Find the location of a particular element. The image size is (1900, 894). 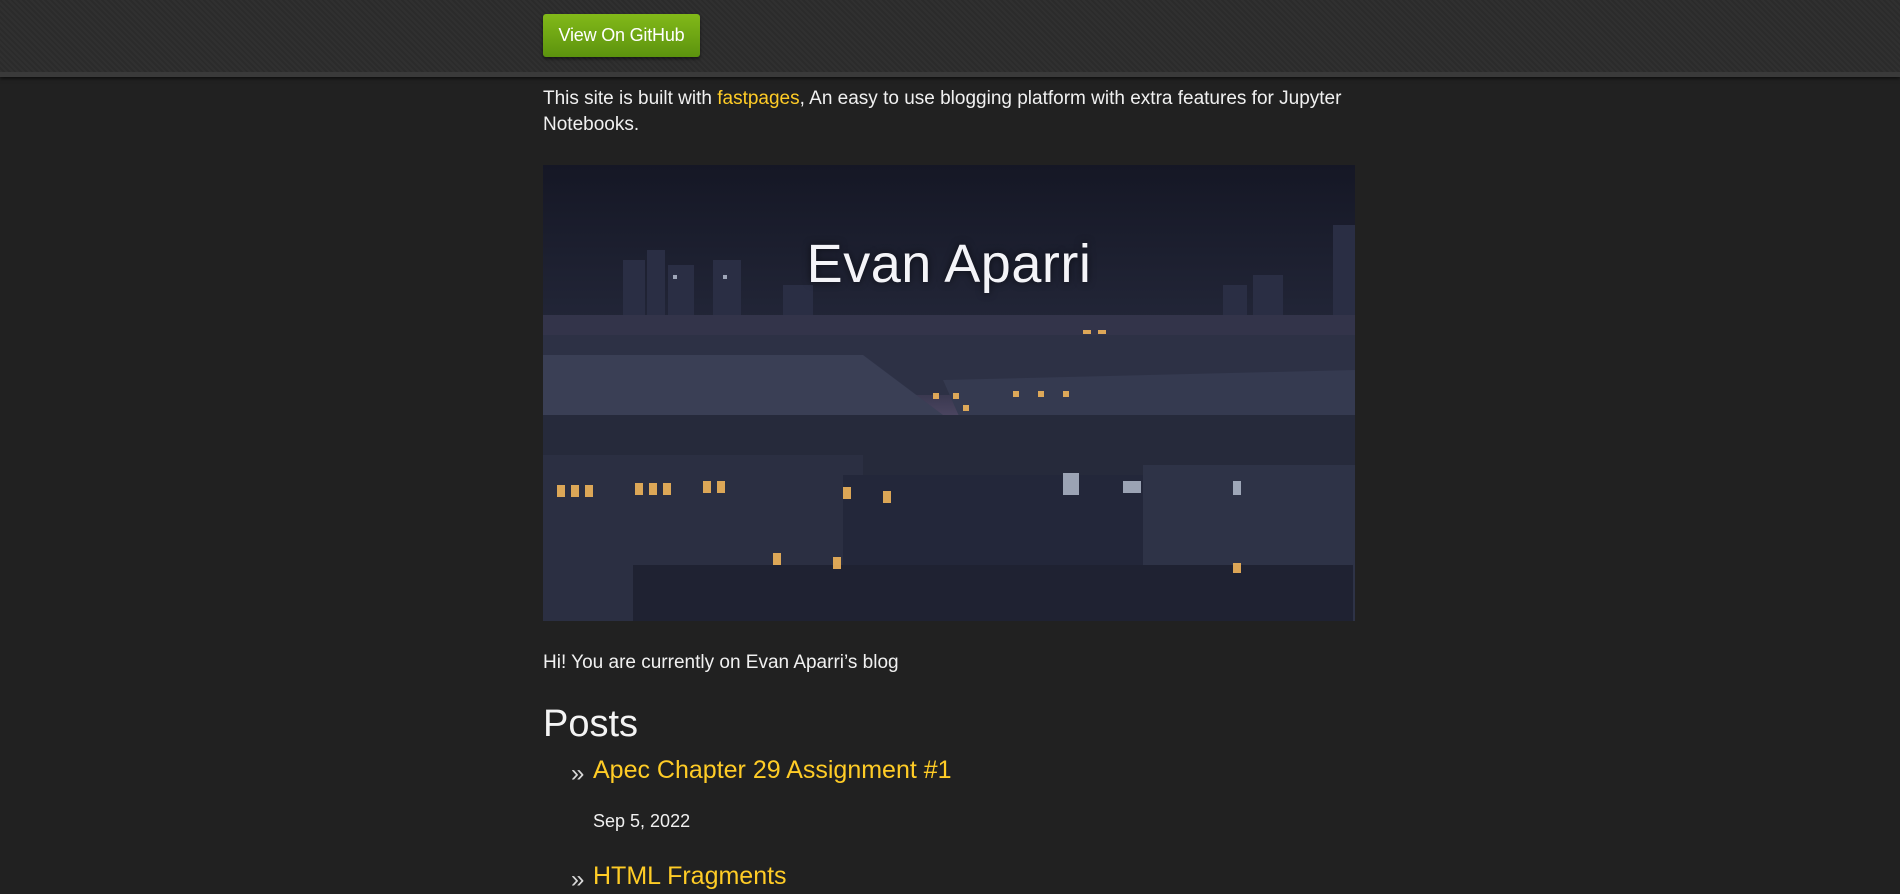

site-header: View On GitHub is located at coordinates (950, 38).